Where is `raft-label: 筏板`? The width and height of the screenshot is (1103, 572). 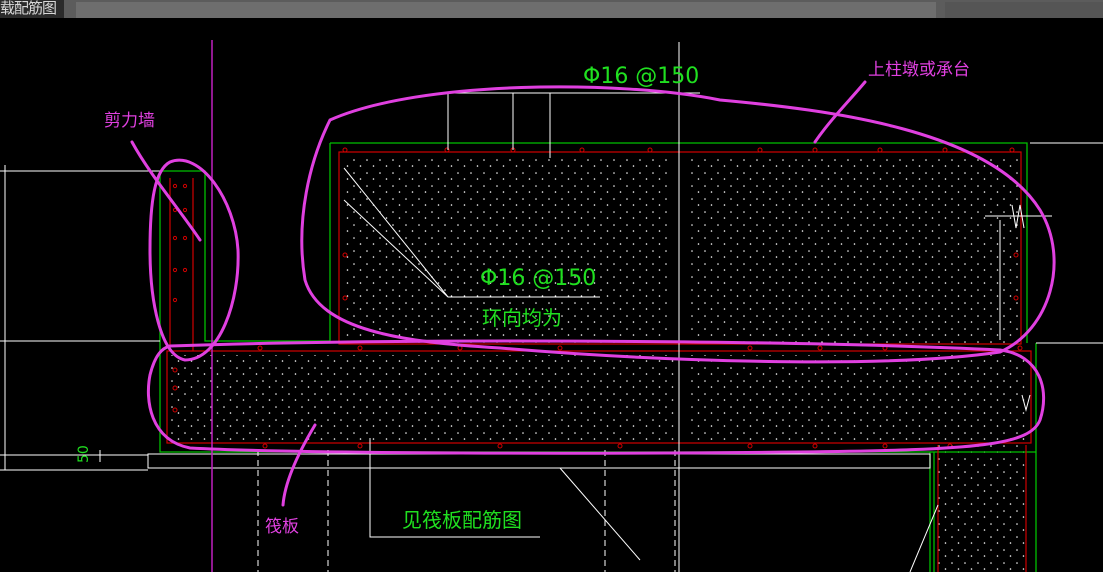 raft-label: 筏板 is located at coordinates (282, 527).